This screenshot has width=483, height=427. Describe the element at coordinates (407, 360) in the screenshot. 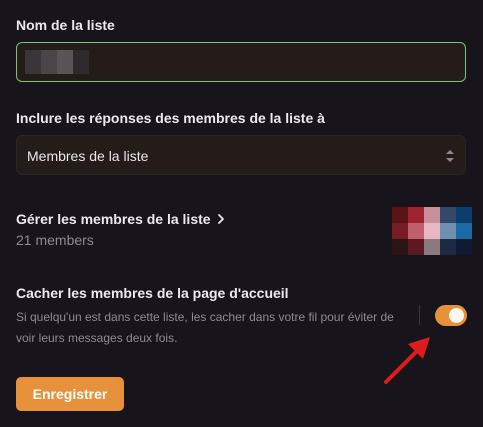

I see `red-arrow-annotation` at that location.